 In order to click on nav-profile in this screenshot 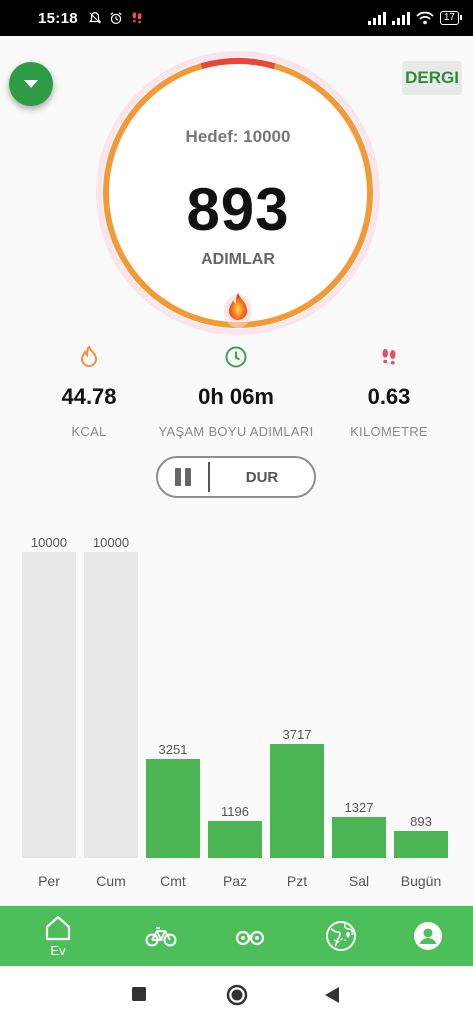, I will do `click(428, 936)`.